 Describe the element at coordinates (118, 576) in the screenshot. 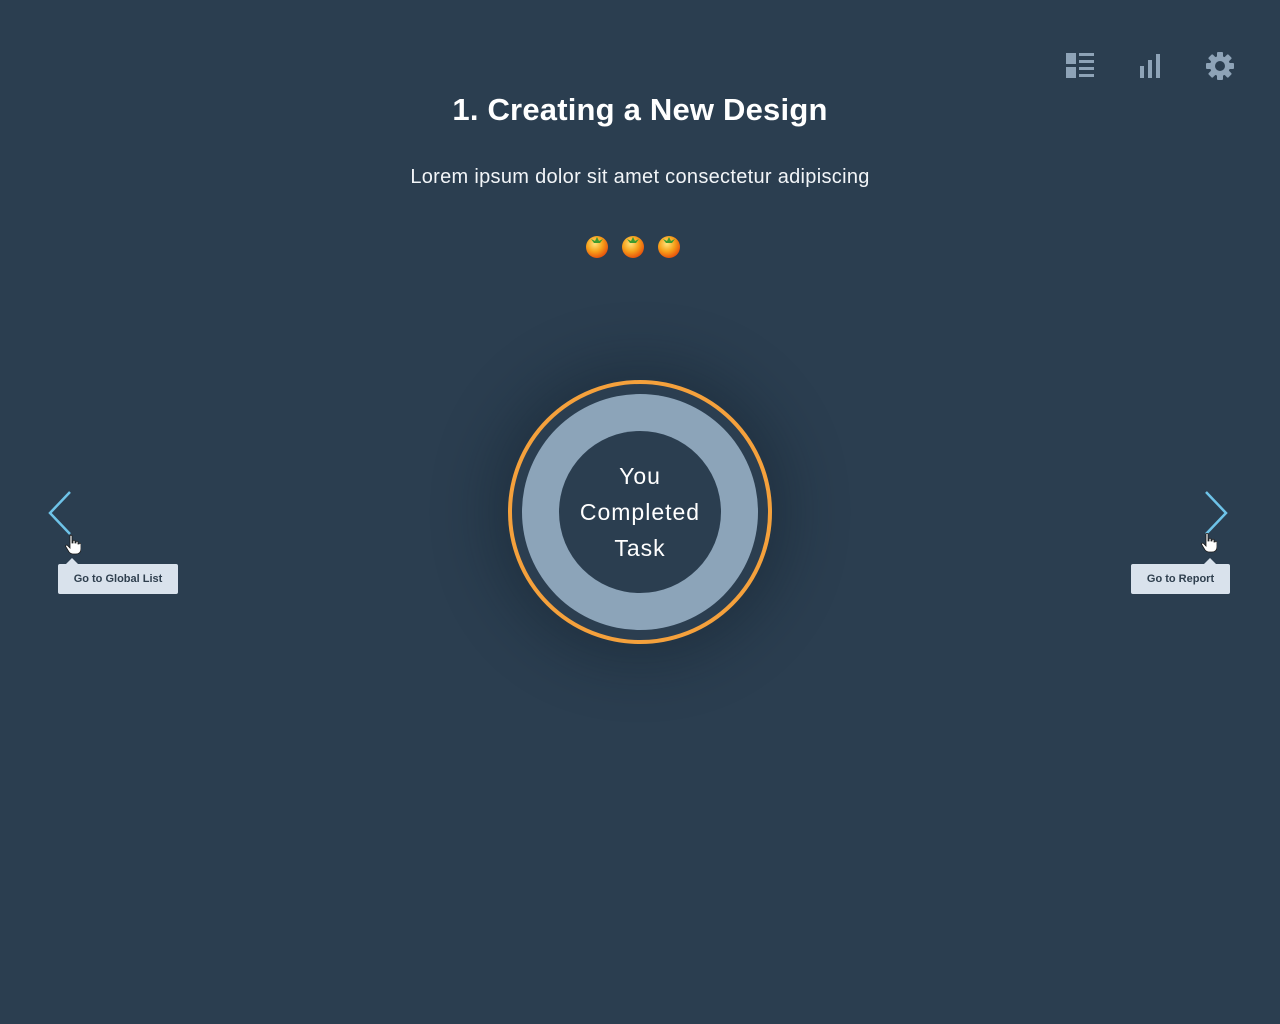

I see `prev-tooltip: Go to Global List` at that location.